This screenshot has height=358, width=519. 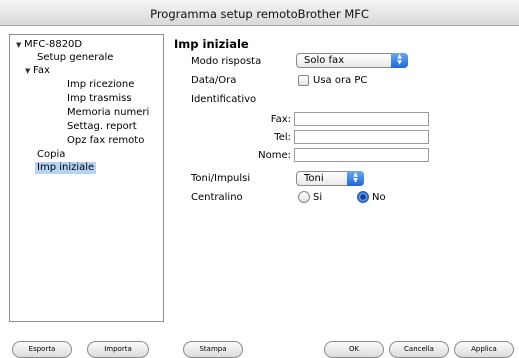 What do you see at coordinates (419, 349) in the screenshot?
I see `cancella-button: Cancella` at bounding box center [419, 349].